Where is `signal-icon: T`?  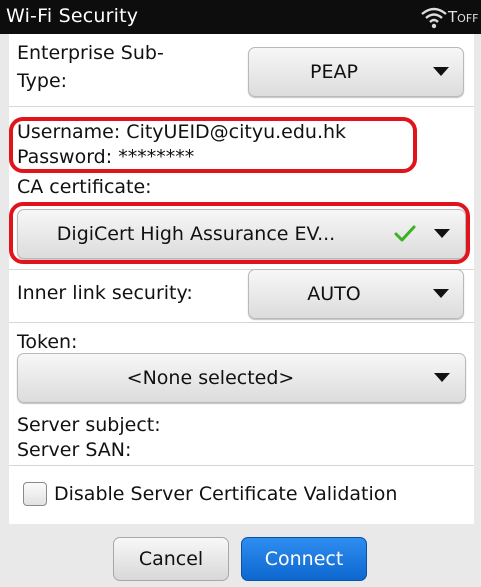
signal-icon: T is located at coordinates (453, 17).